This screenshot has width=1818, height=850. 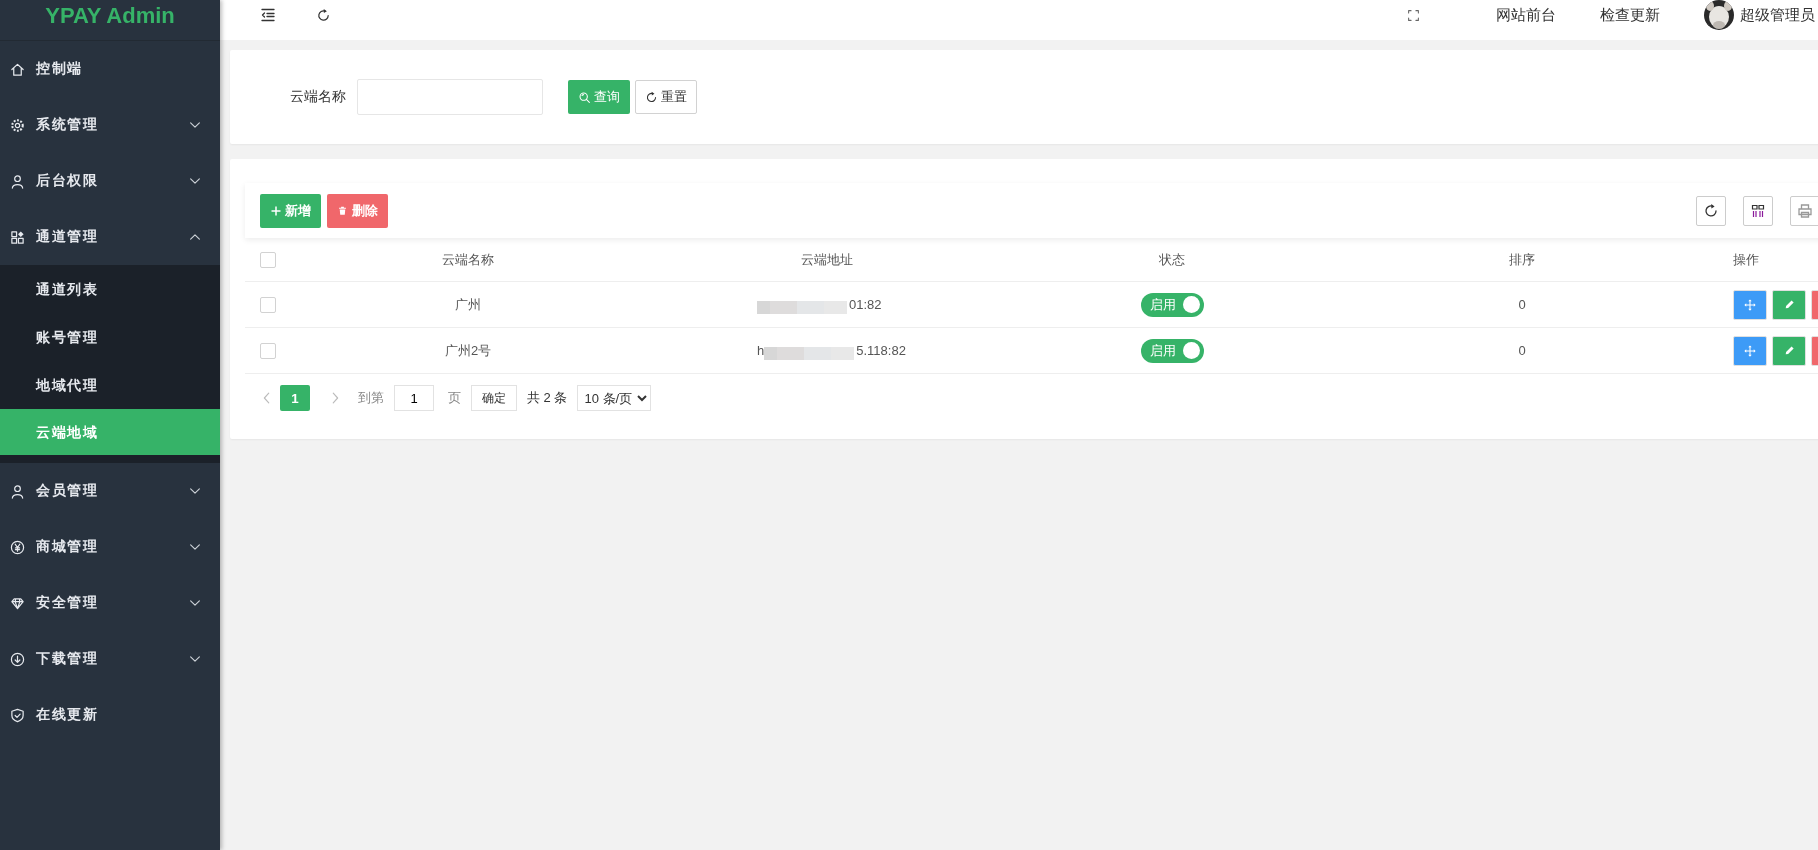 What do you see at coordinates (614, 398) in the screenshot?
I see `page-size-select: 10 条/页` at bounding box center [614, 398].